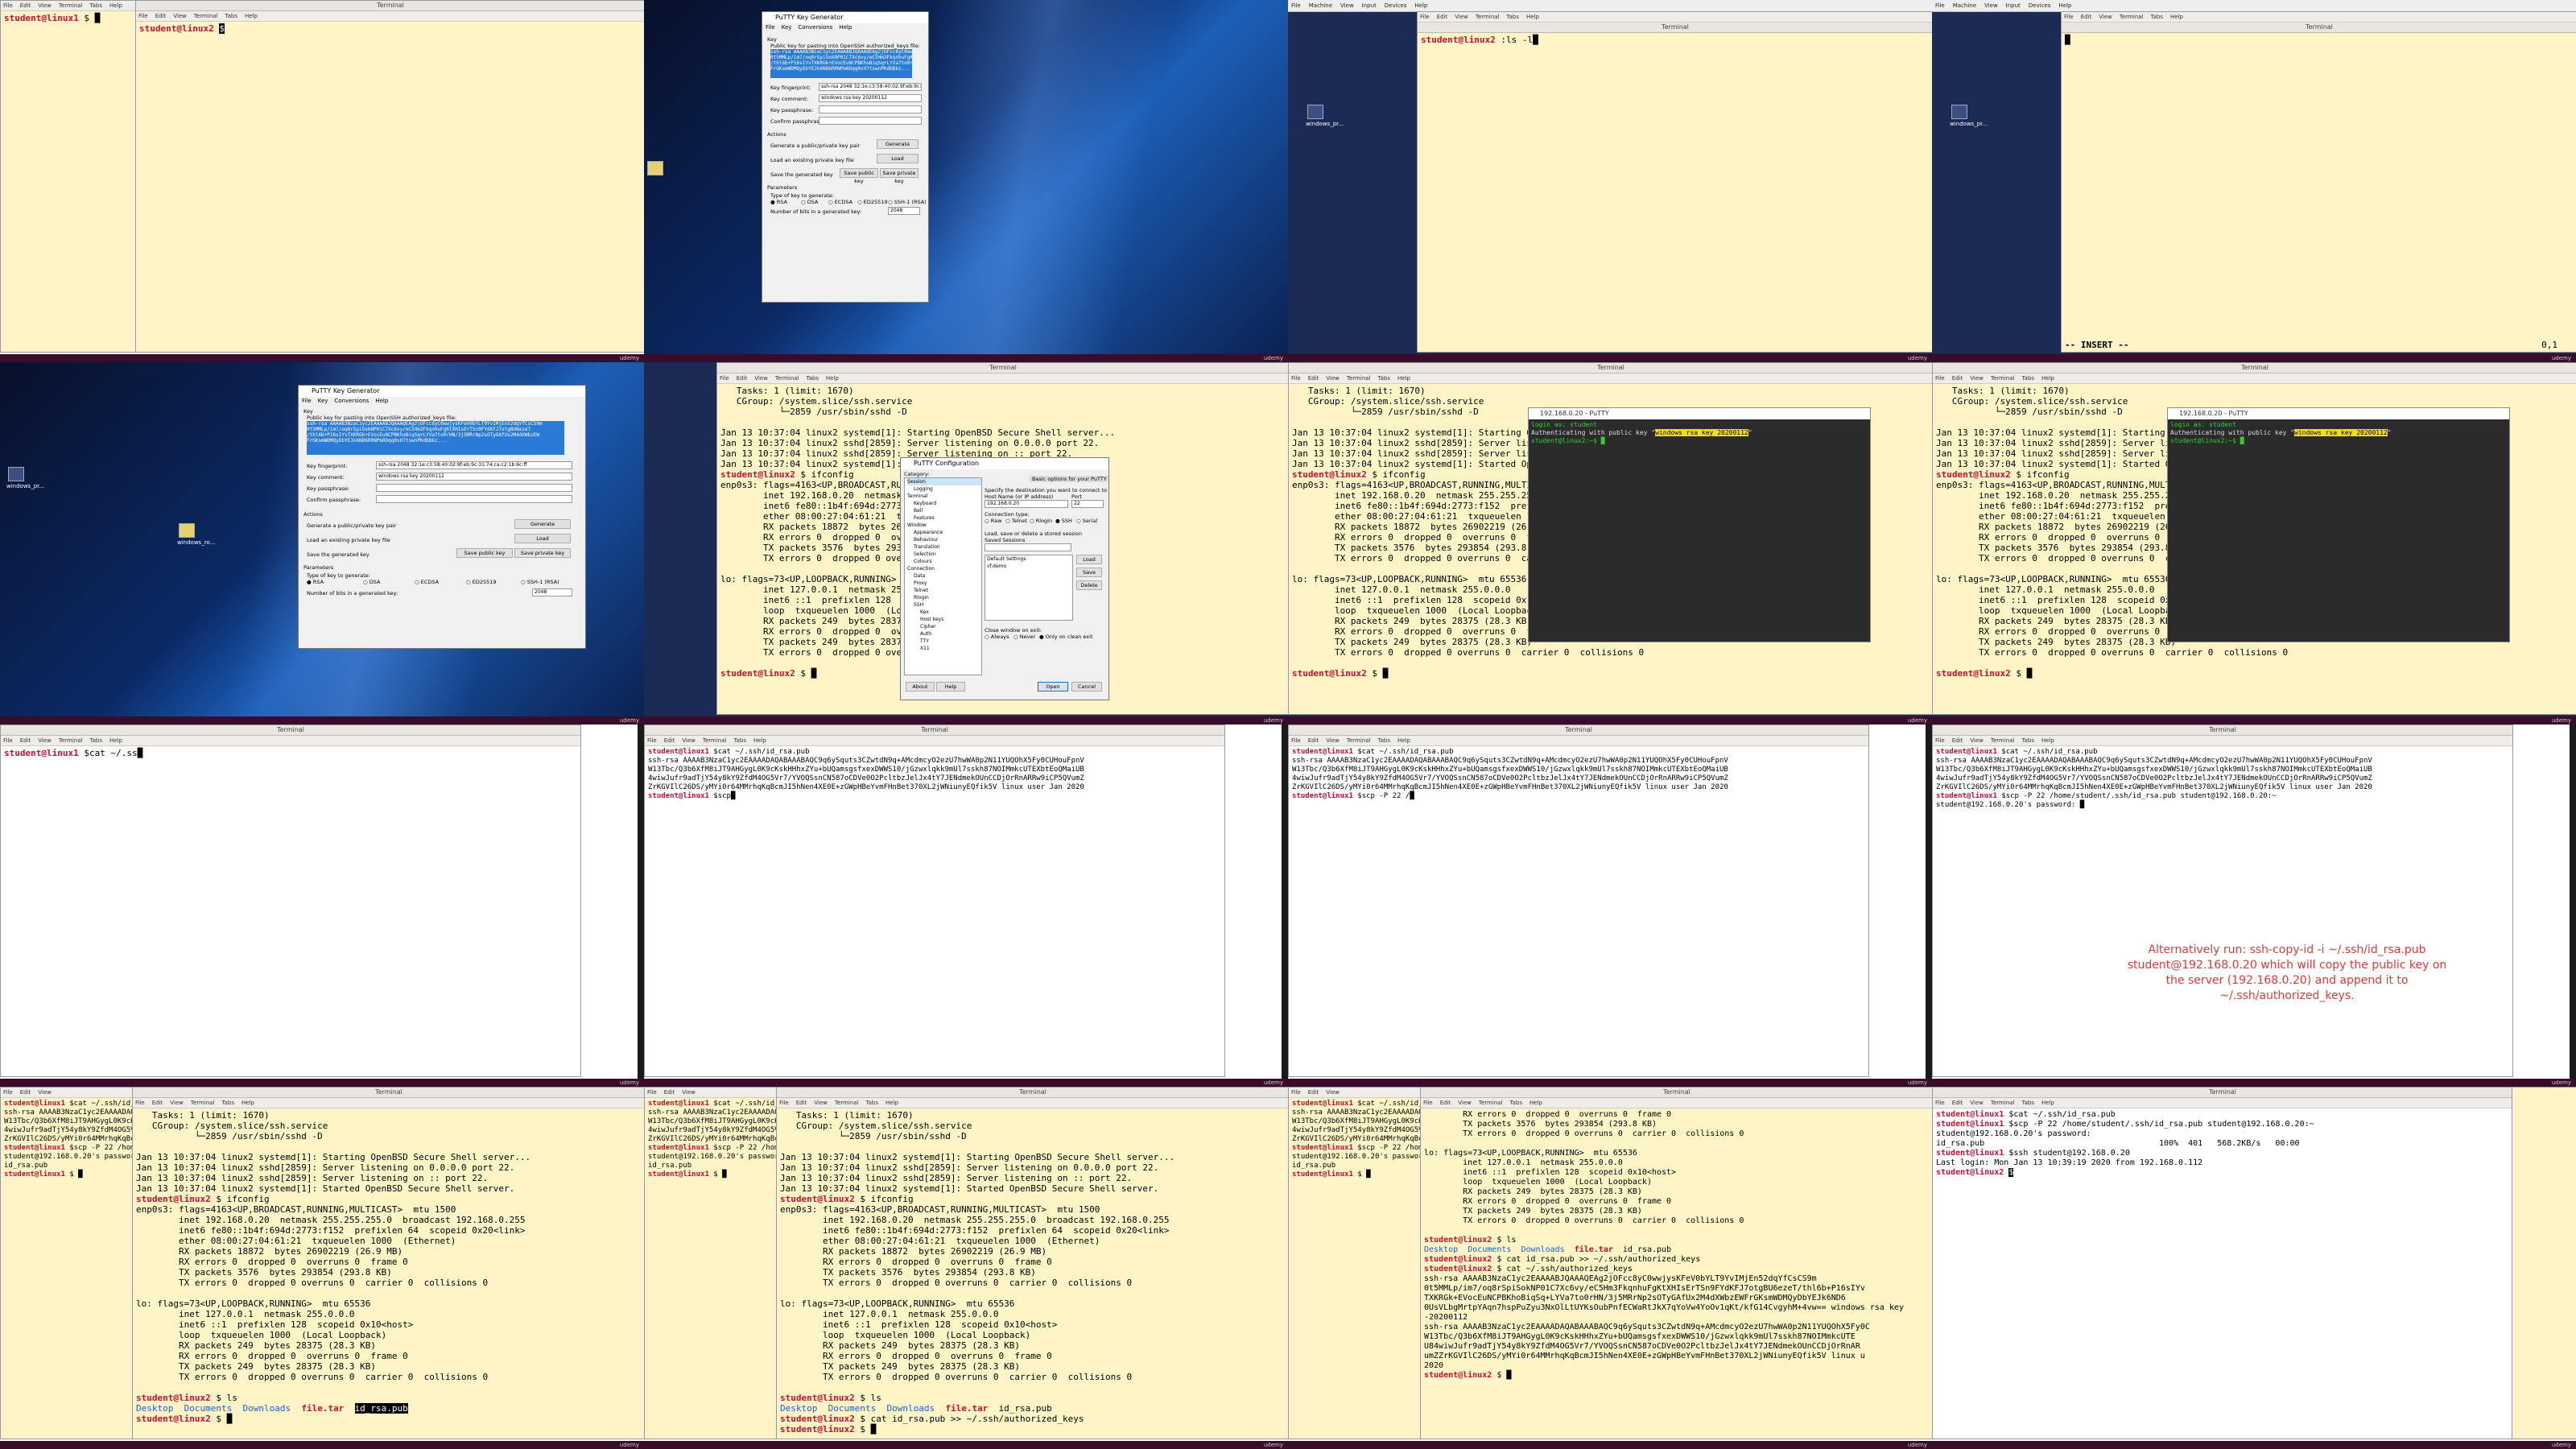  What do you see at coordinates (920, 686) in the screenshot?
I see `about-button: About` at bounding box center [920, 686].